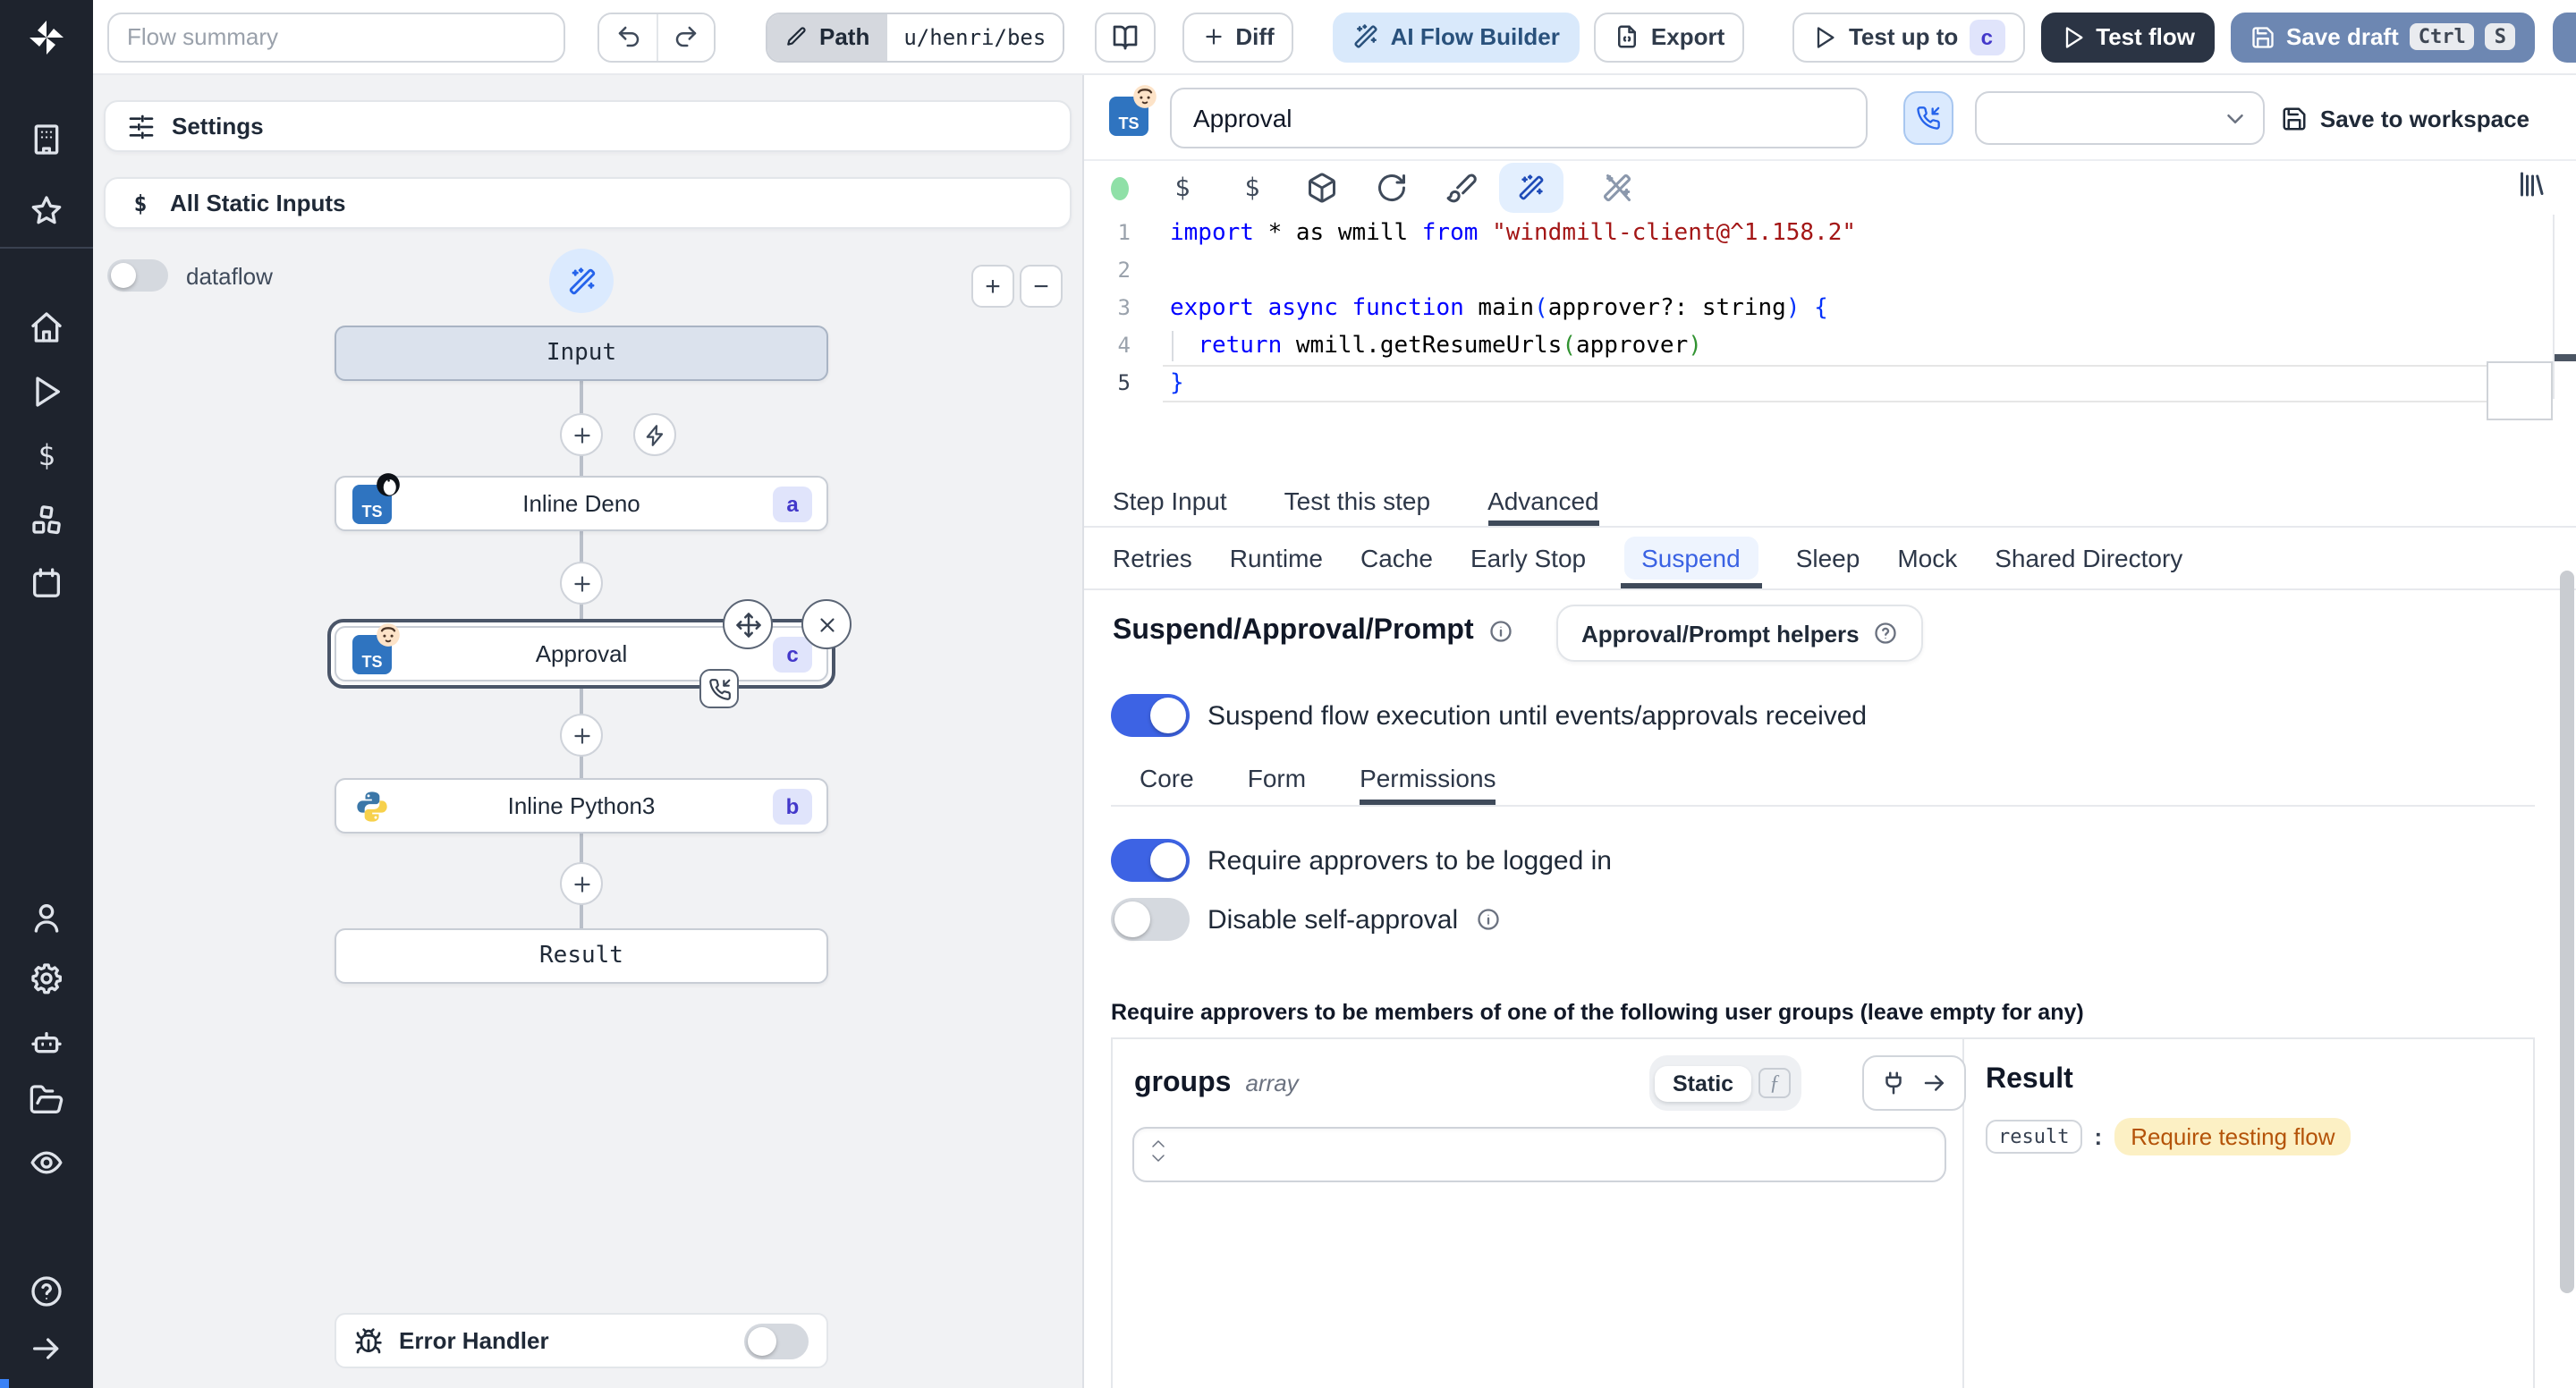 This screenshot has width=2576, height=1388. Describe the element at coordinates (1276, 558) in the screenshot. I see `tab-runtime: Runtime` at that location.